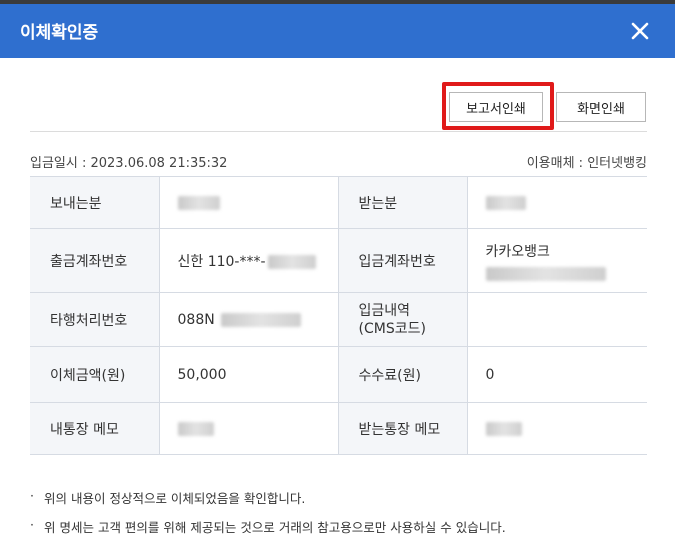 This screenshot has width=675, height=548. Describe the element at coordinates (557, 428) in the screenshot. I see `recipient-memo-value` at that location.